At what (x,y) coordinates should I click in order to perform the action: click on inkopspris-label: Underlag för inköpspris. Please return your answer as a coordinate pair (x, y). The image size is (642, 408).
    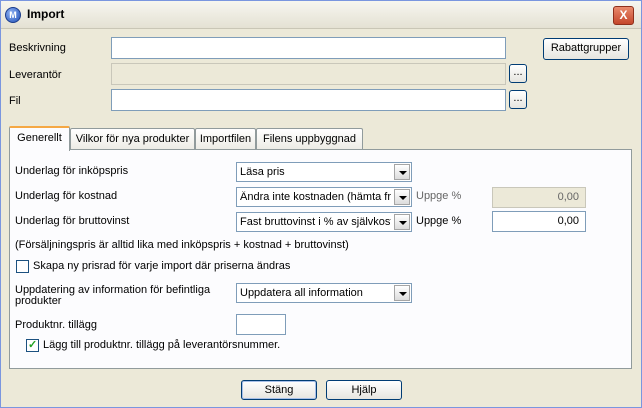
    Looking at the image, I should click on (72, 171).